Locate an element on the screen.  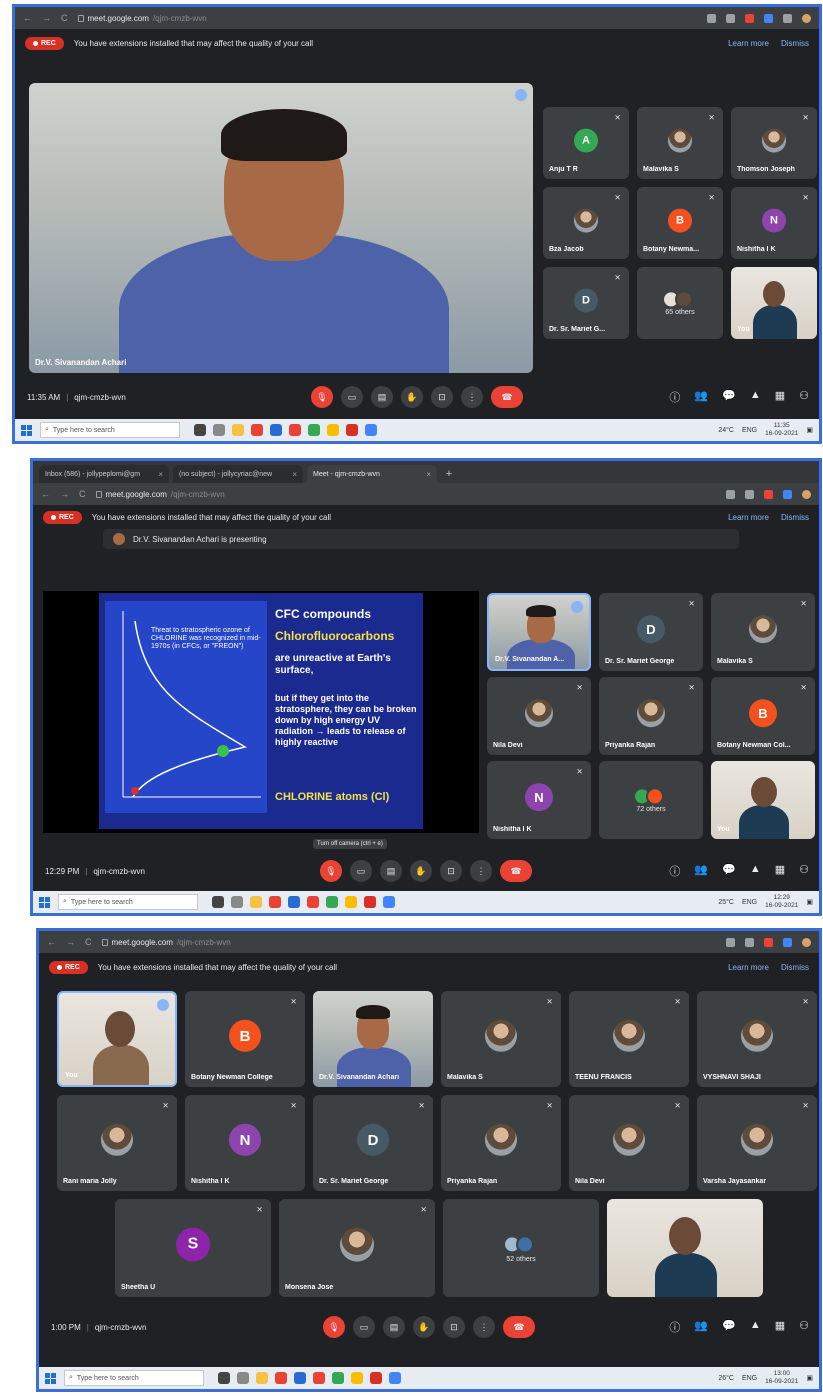
profile-icon is located at coordinates (806, 494).